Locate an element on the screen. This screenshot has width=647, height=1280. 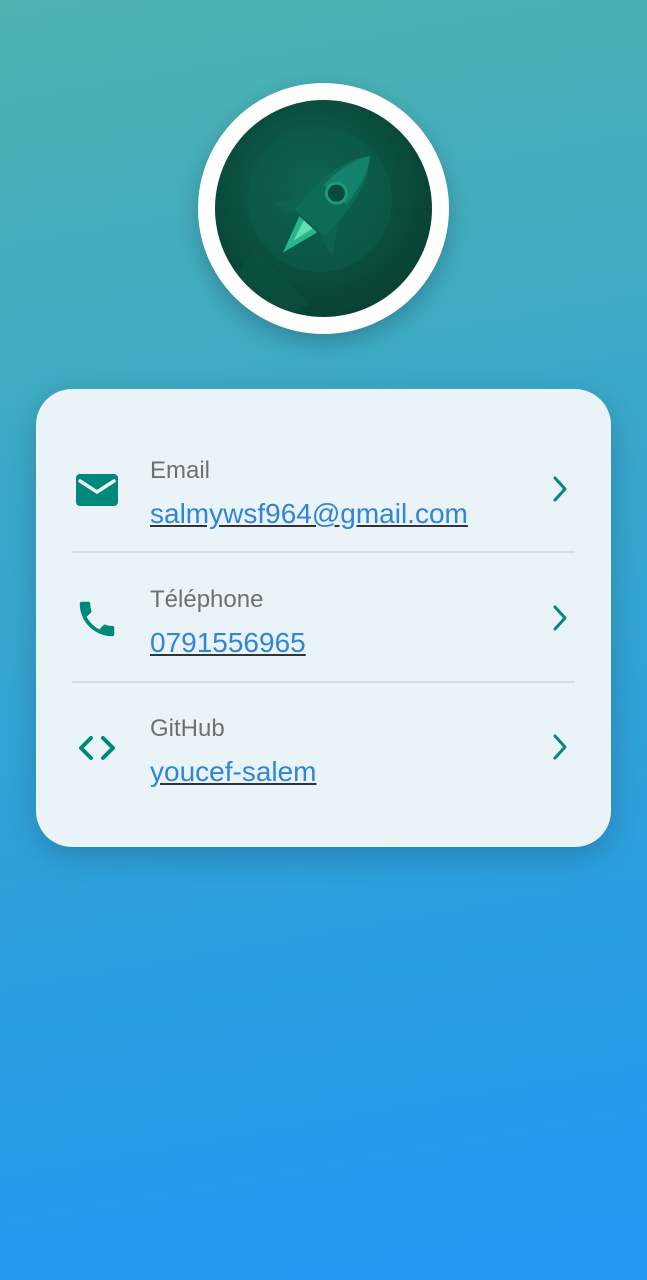
phone-link: 0791556965 is located at coordinates (228, 643).